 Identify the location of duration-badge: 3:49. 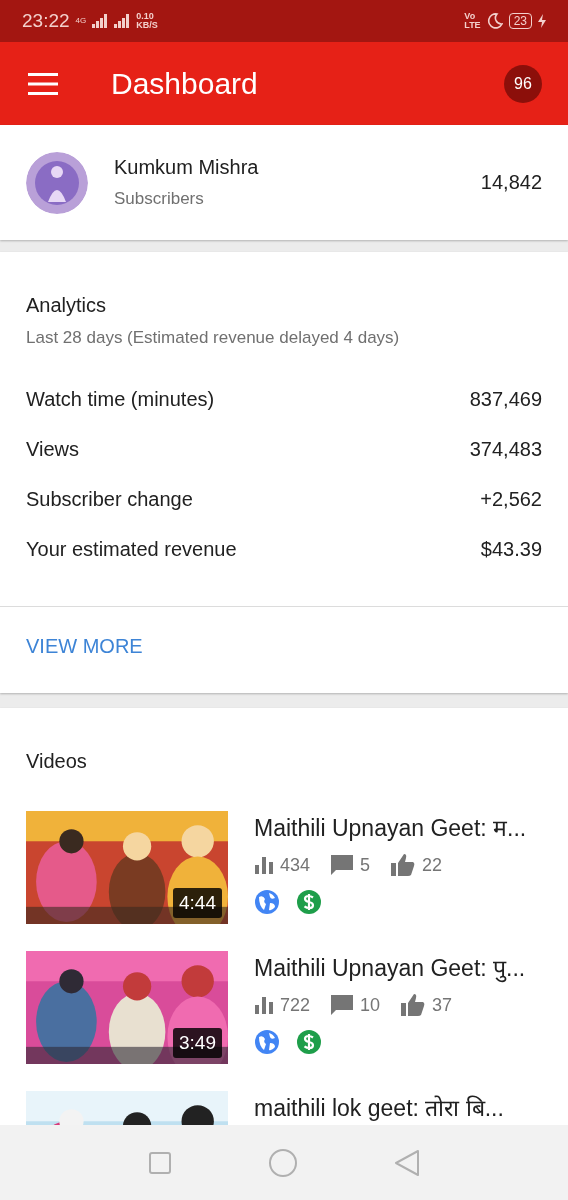
(197, 1043).